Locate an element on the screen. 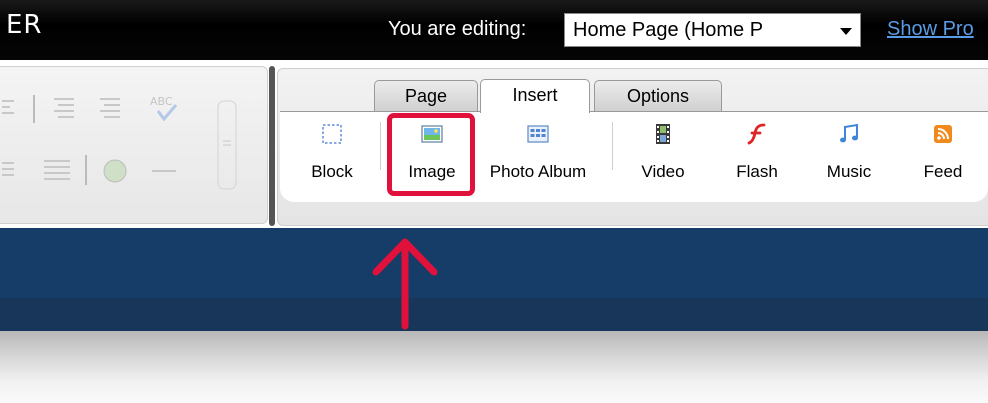 The height and width of the screenshot is (403, 988). page-select-value: Home Page (Home P is located at coordinates (668, 30).